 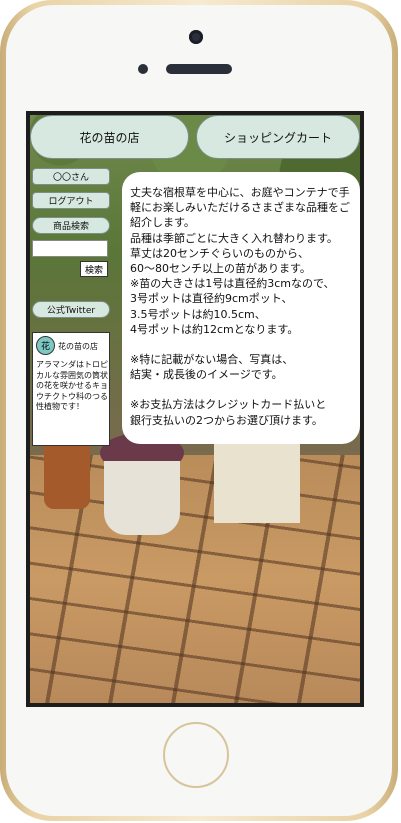 I want to click on home-button, so click(x=196, y=755).